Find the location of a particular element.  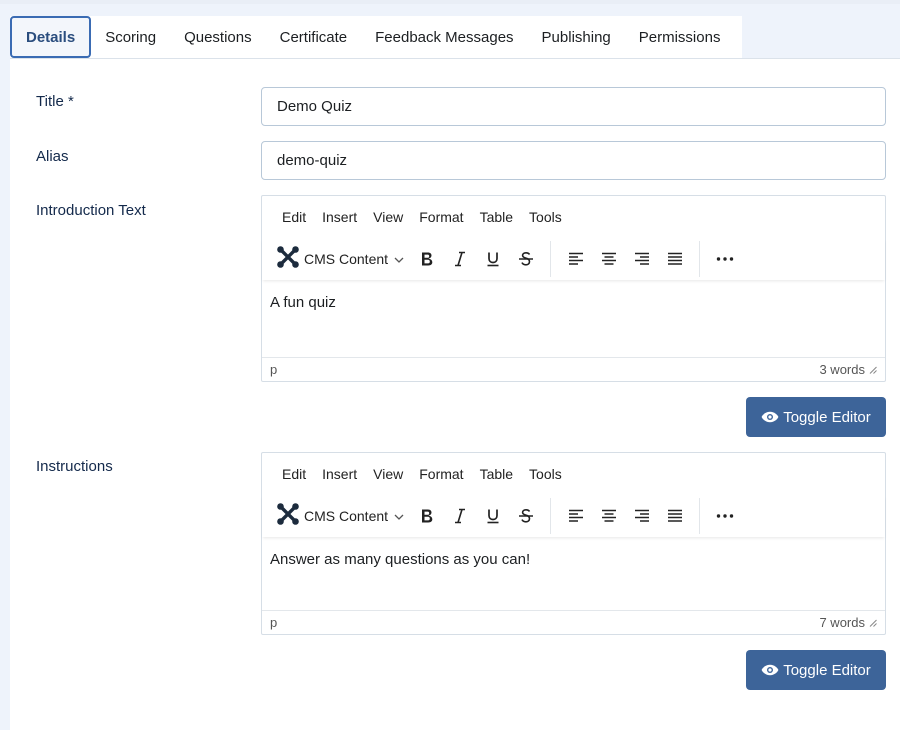

word-count: 7 words is located at coordinates (848, 622).